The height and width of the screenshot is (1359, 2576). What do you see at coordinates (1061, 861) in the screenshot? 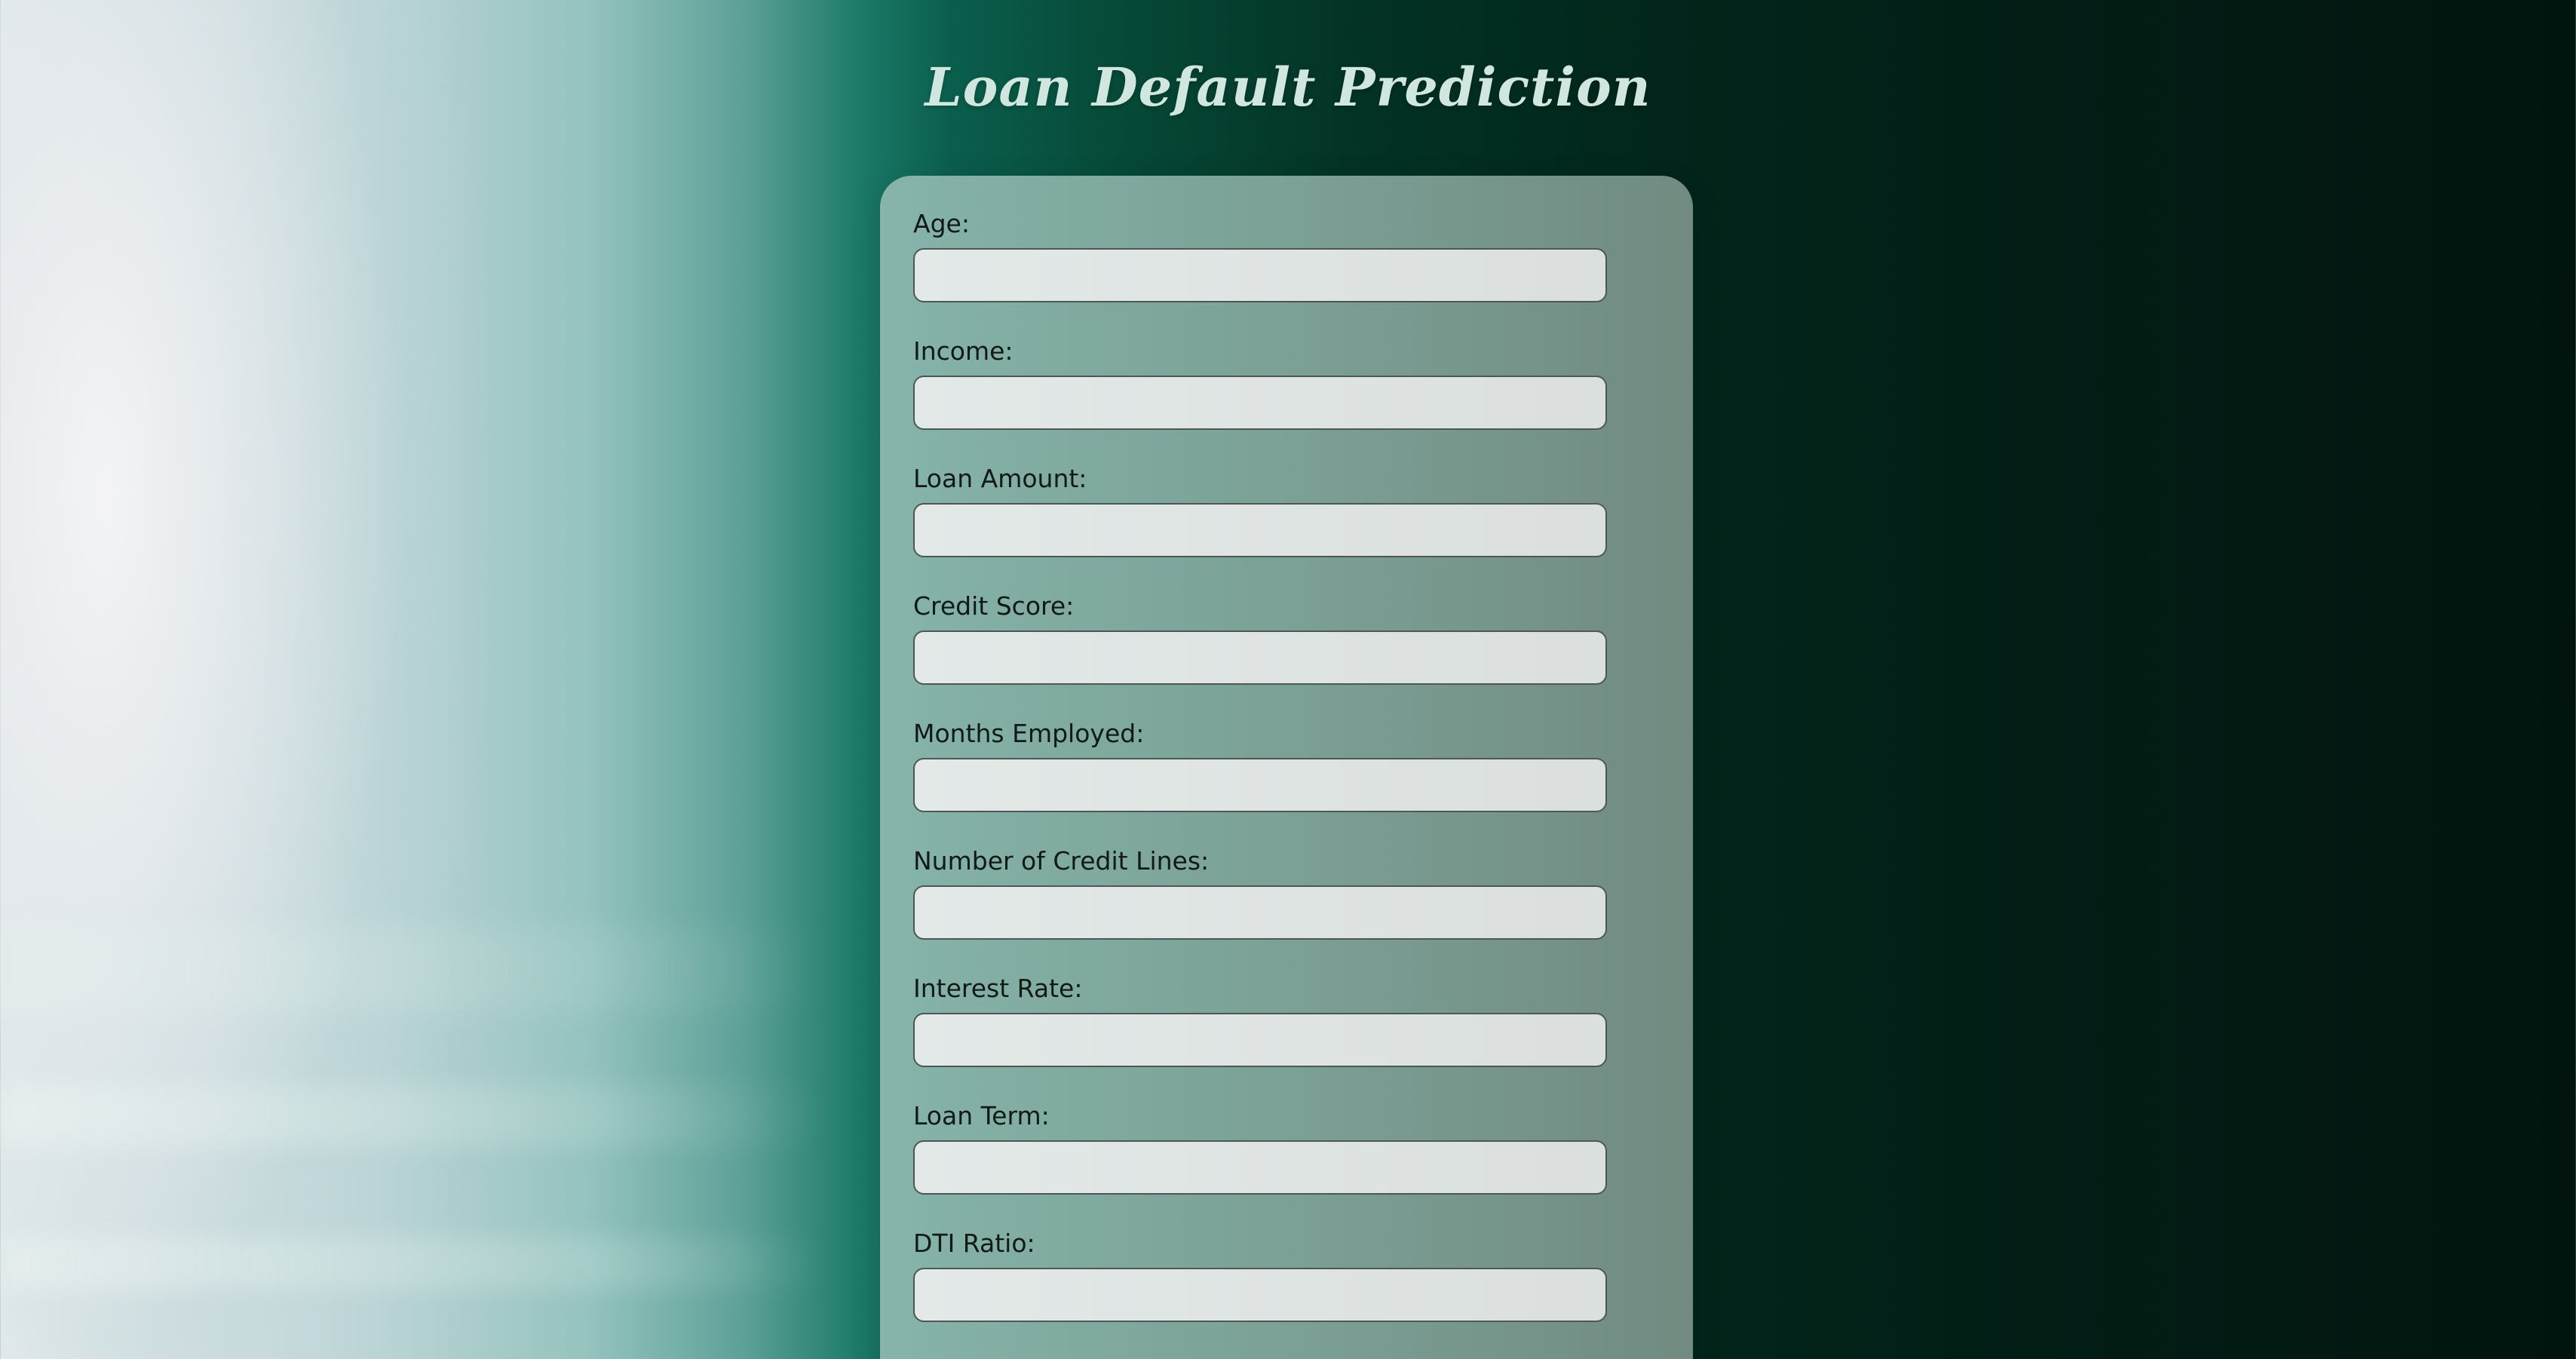
I see `credit-lines-label: Number of Credit Lines:` at bounding box center [1061, 861].